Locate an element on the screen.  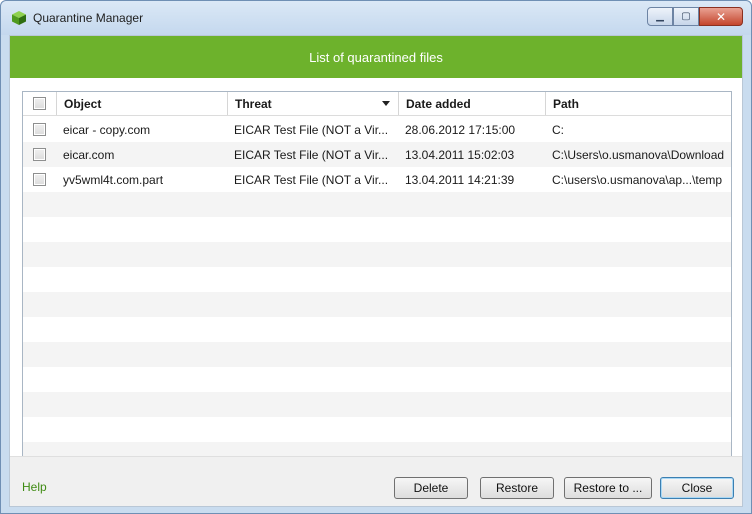
object-cell: eicar - copy.com is located at coordinates (107, 129).